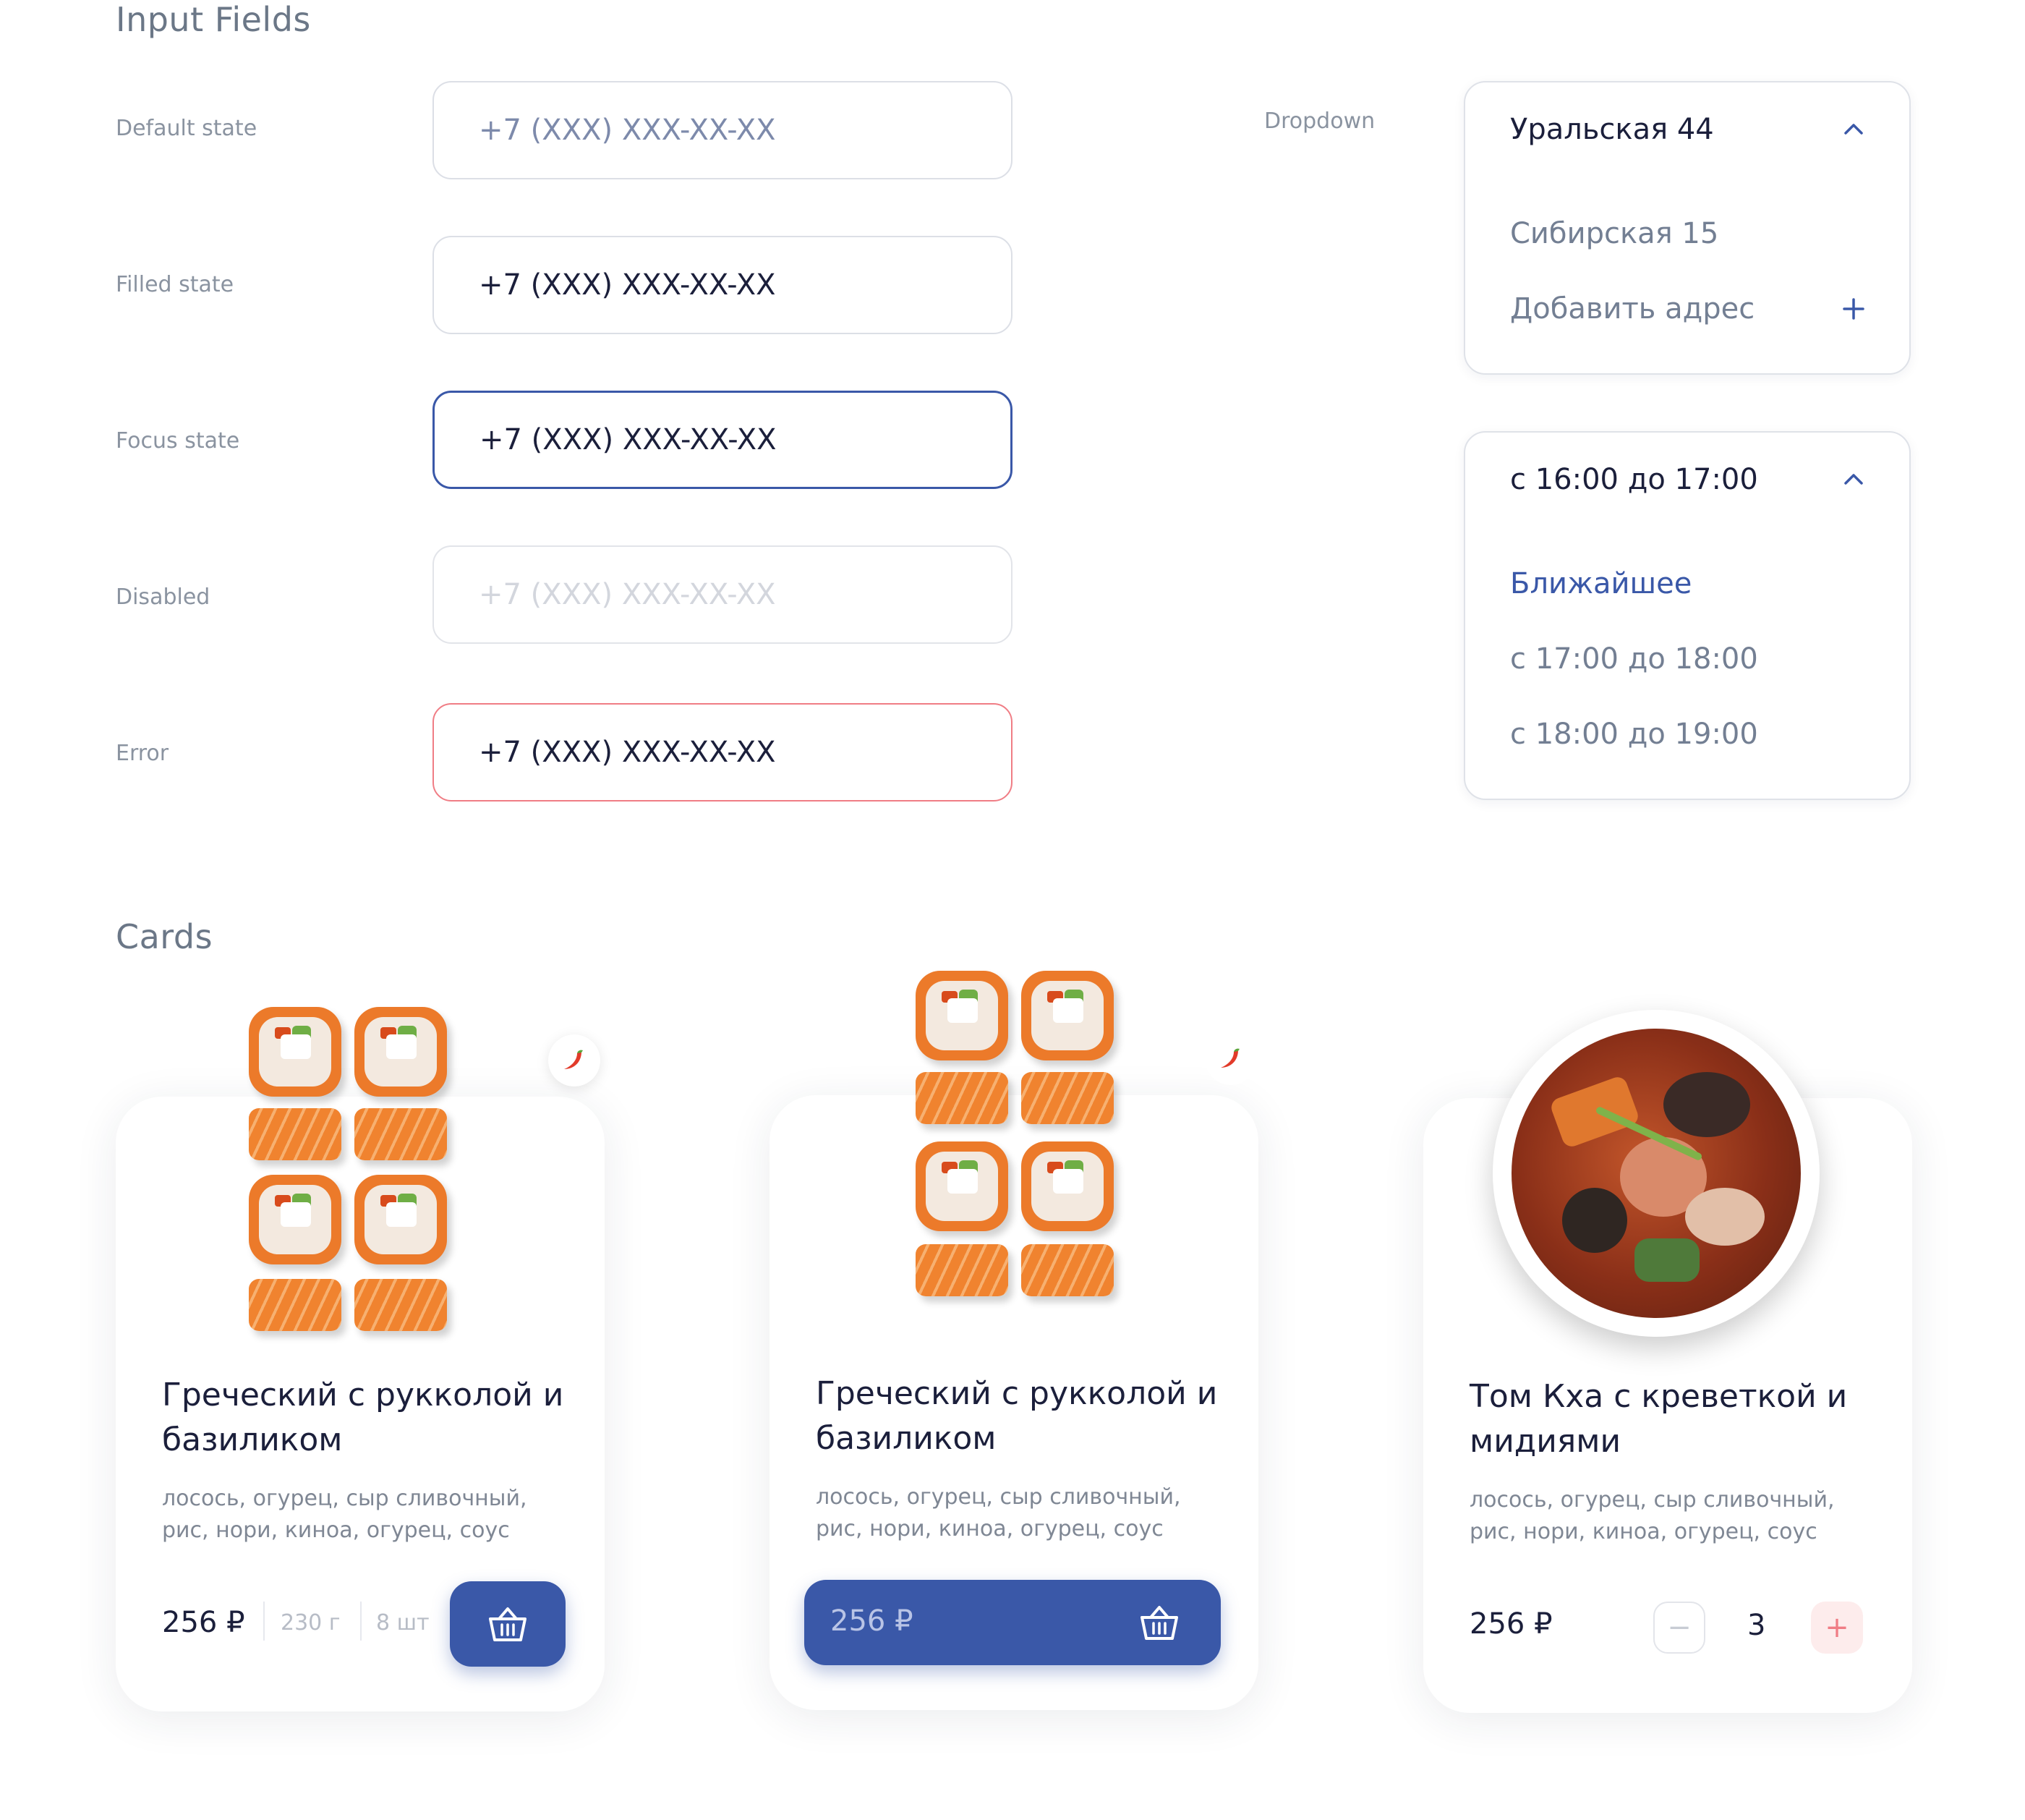 This screenshot has width=2025, height=1820. What do you see at coordinates (1612, 129) in the screenshot?
I see `address-selected: Уральская 44` at bounding box center [1612, 129].